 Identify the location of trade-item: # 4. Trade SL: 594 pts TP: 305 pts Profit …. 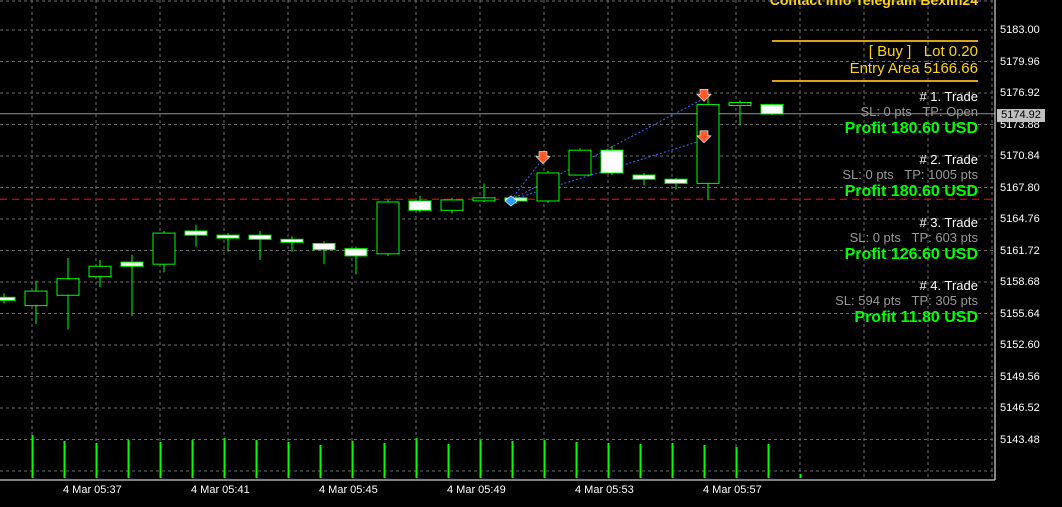
(906, 302).